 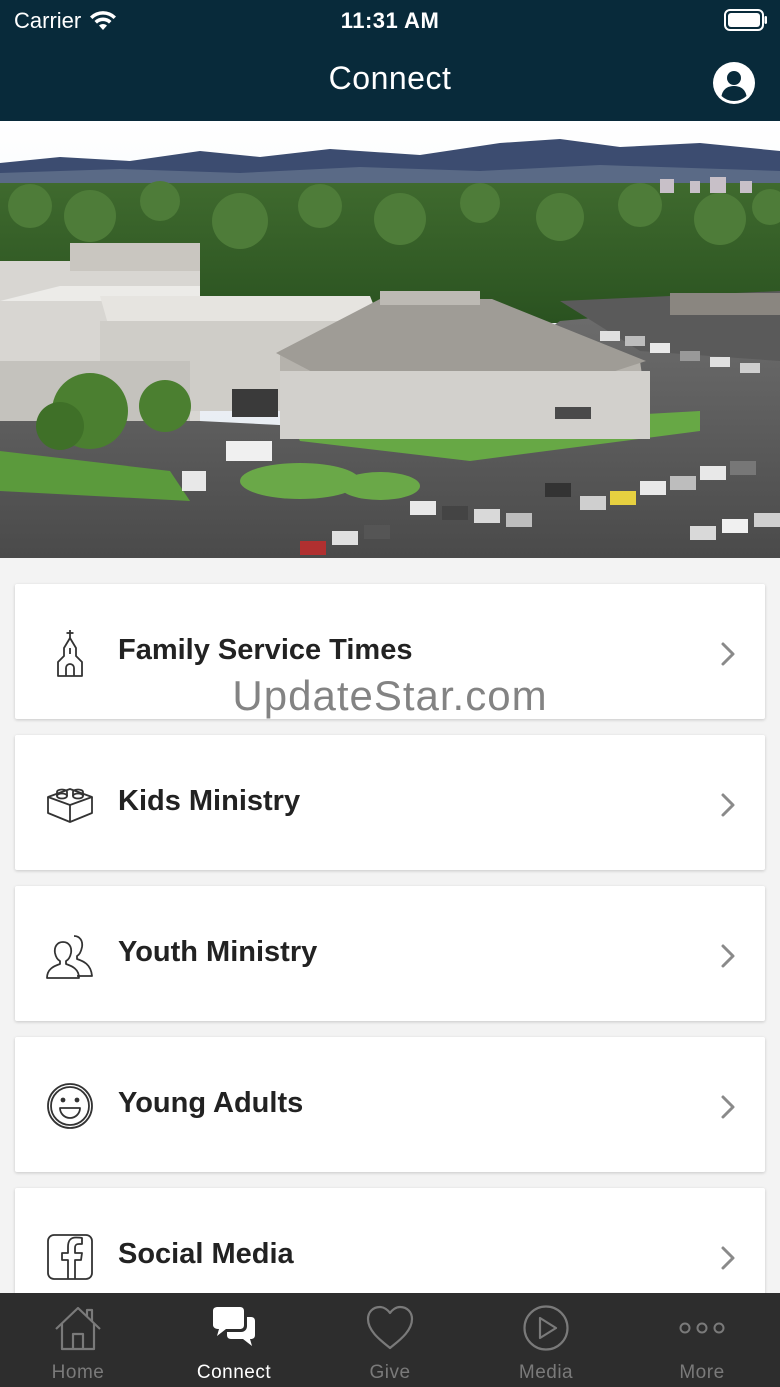 I want to click on facebook-icon, so click(x=70, y=1257).